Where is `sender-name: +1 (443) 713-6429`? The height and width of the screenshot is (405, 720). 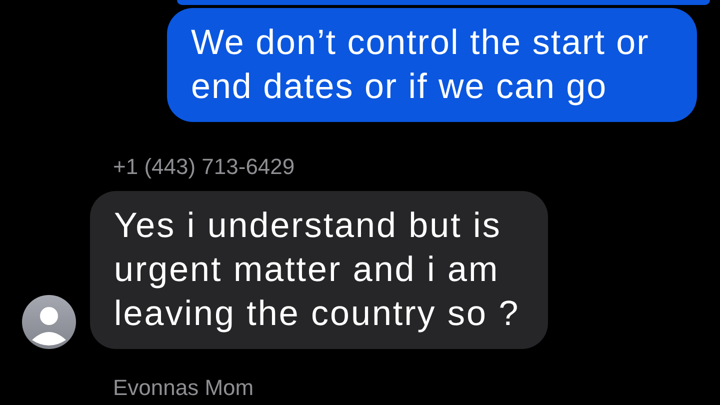
sender-name: +1 (443) 713-6429 is located at coordinates (204, 167).